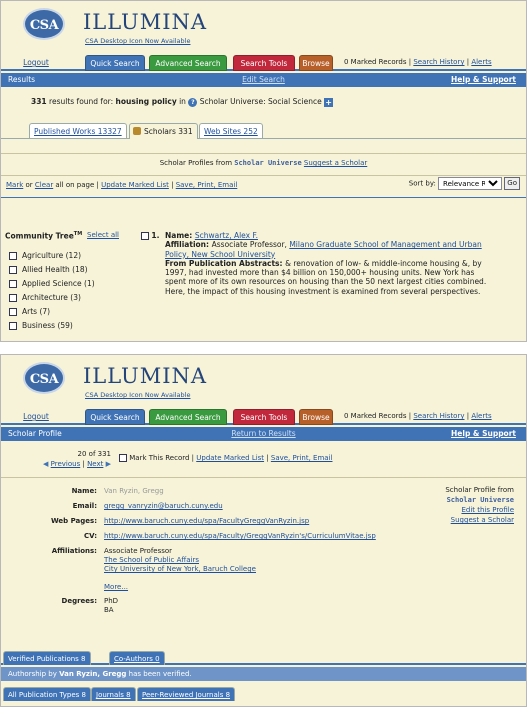  What do you see at coordinates (151, 560) in the screenshot?
I see `affiliation-school-link: The School of Public Affairs` at bounding box center [151, 560].